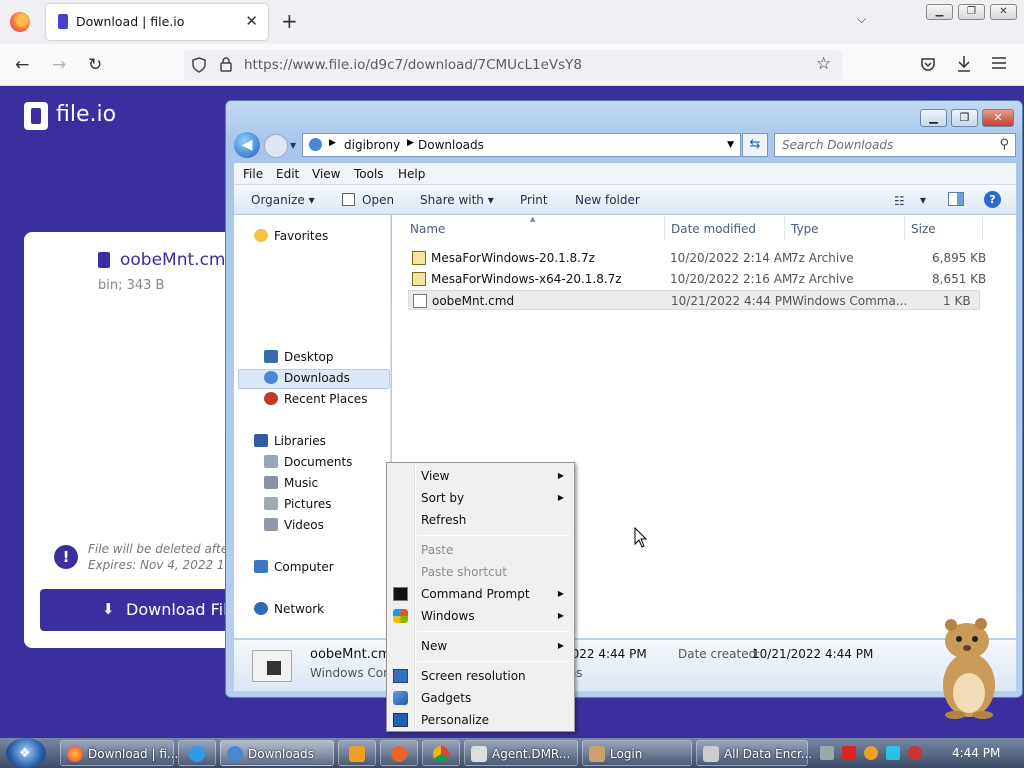 Image resolution: width=1024 pixels, height=768 pixels. I want to click on explorer-close-button: ✕, so click(998, 118).